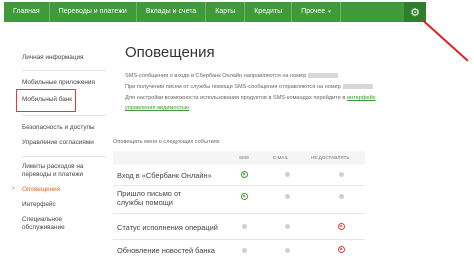 The image size is (474, 260). Describe the element at coordinates (172, 12) in the screenshot. I see `nav-deposits-accounts: Вклады и счета` at that location.